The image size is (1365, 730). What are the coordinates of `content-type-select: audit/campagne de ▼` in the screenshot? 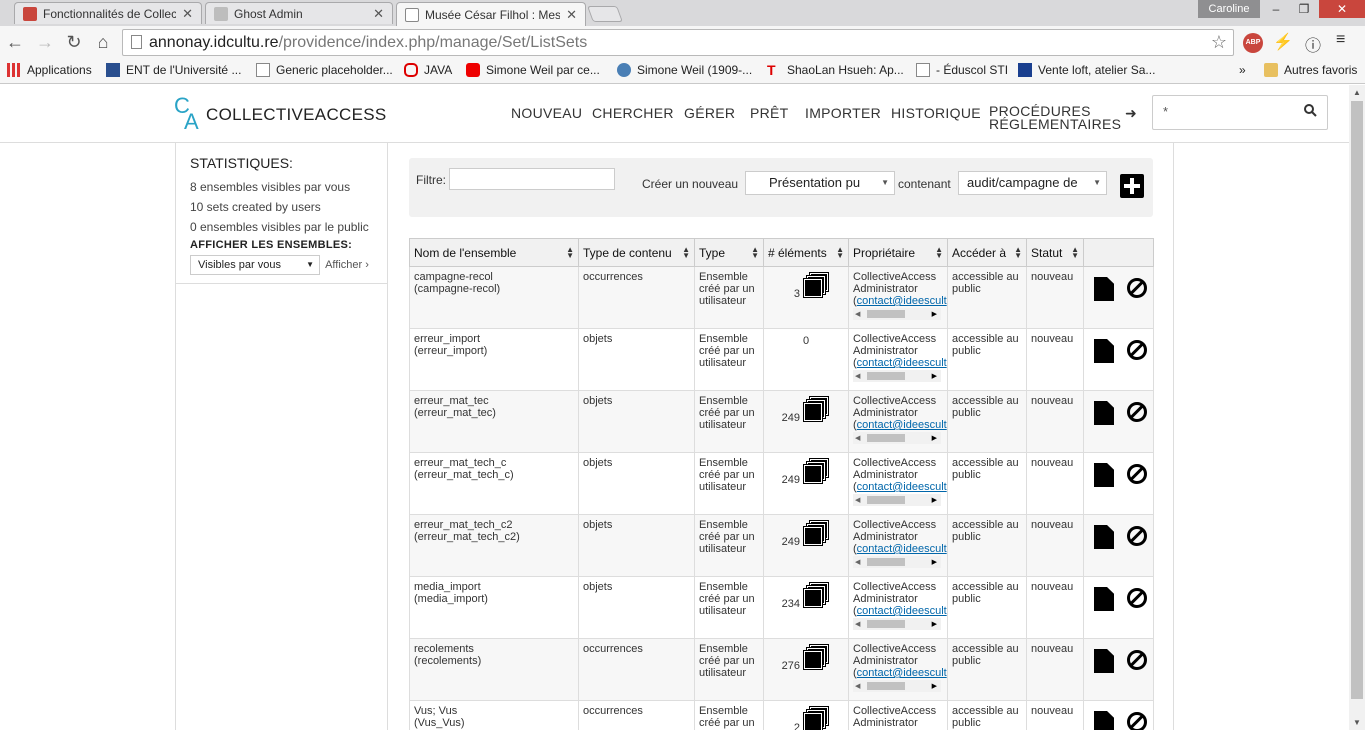 It's located at (1032, 183).